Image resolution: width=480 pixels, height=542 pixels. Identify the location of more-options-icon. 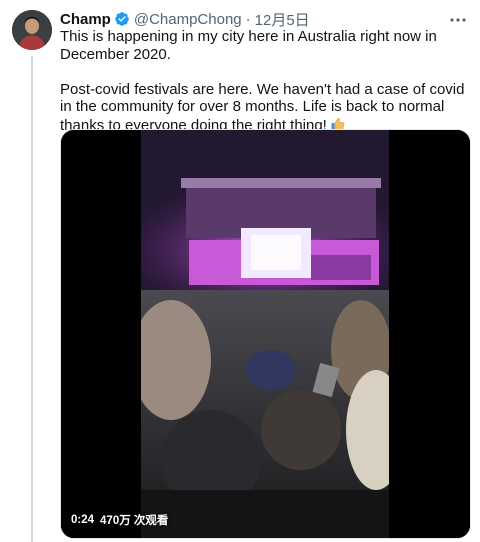
(458, 20).